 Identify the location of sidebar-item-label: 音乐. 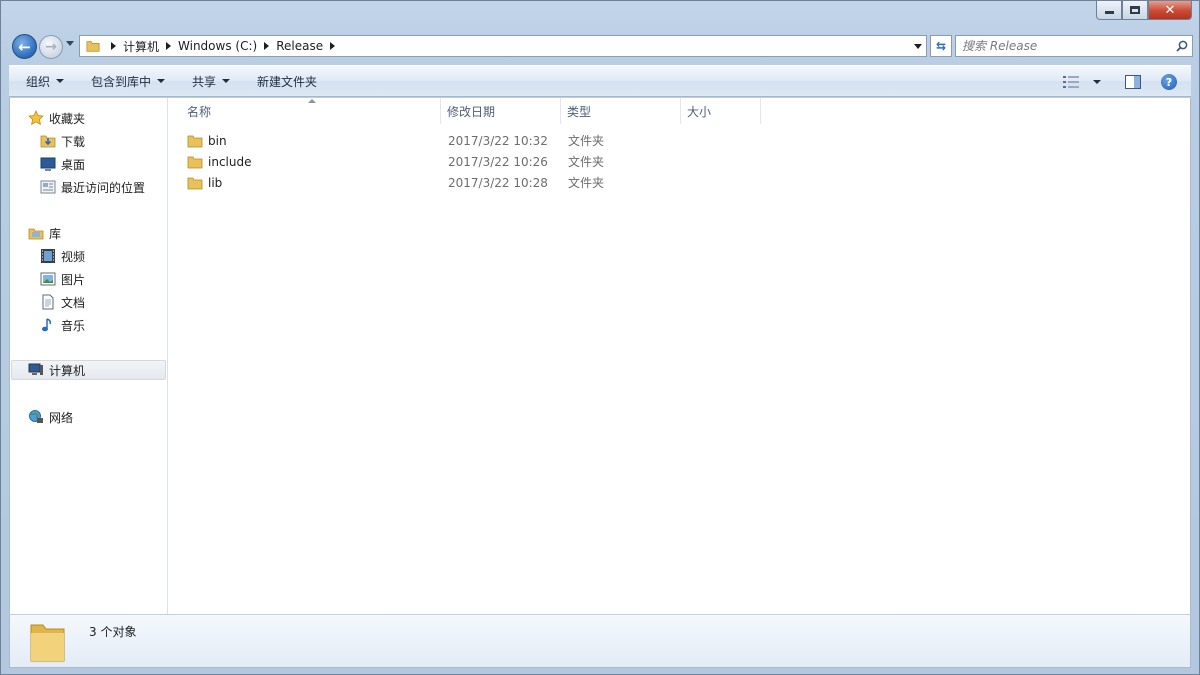
(73, 325).